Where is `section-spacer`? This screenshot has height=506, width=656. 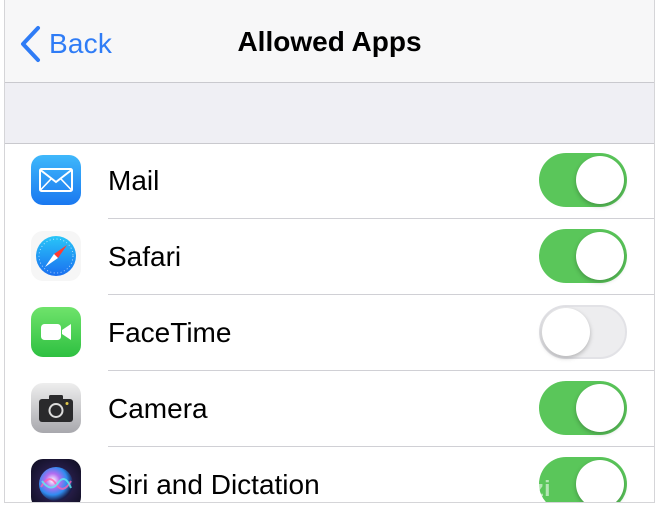 section-spacer is located at coordinates (329, 113).